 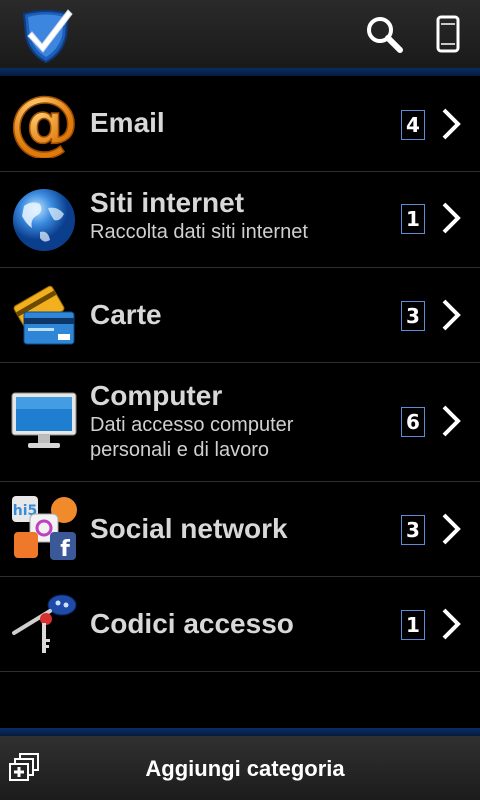 I want to click on category-title: Computer, so click(x=156, y=395).